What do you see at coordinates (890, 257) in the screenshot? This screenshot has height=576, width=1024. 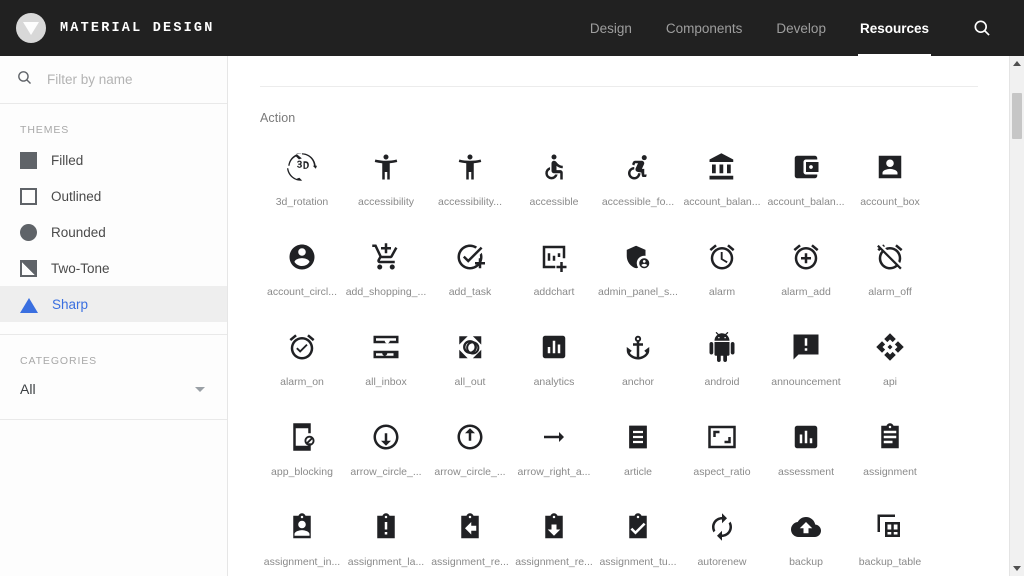 I see `alarm_off-icon` at bounding box center [890, 257].